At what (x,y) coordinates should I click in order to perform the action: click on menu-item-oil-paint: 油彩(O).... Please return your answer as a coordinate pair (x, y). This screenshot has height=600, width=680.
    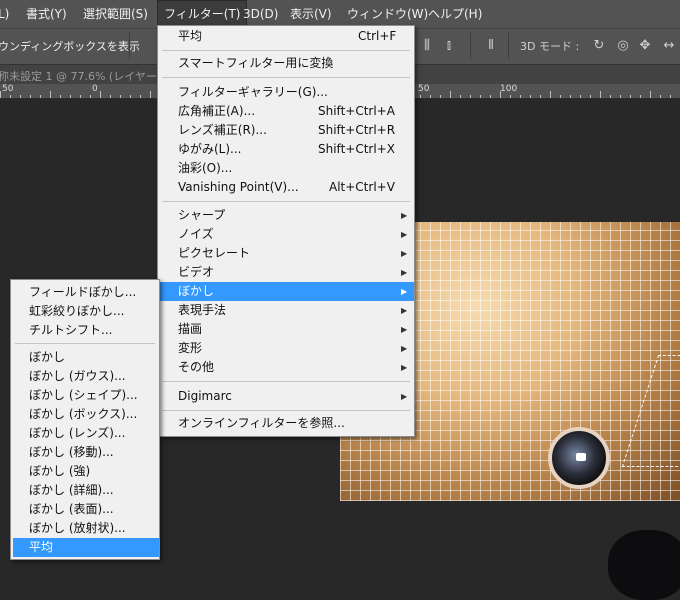
    Looking at the image, I should click on (286, 168).